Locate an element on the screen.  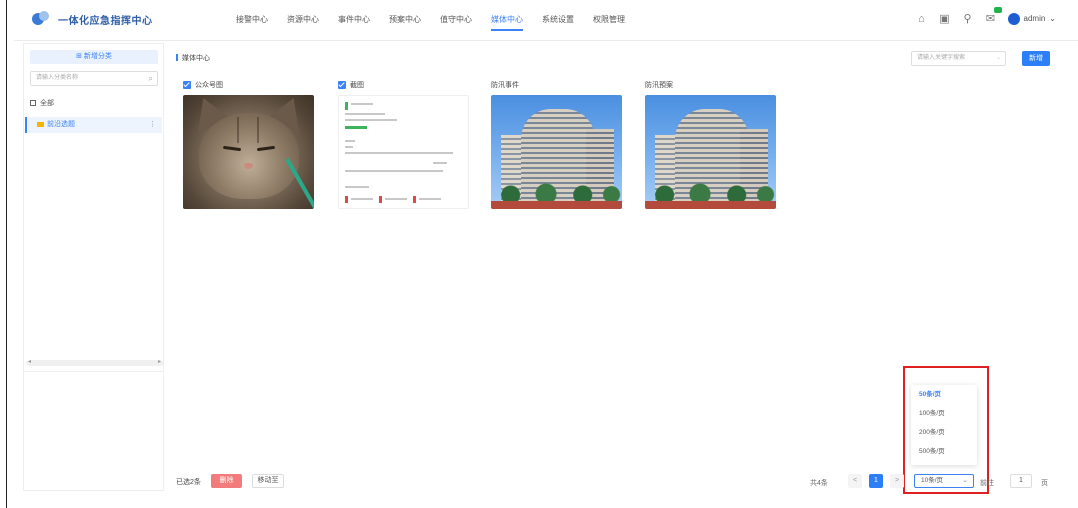
header-actions: ⌂ ▣ ⚲ ✉ admin ⌄ is located at coordinates (986, 16).